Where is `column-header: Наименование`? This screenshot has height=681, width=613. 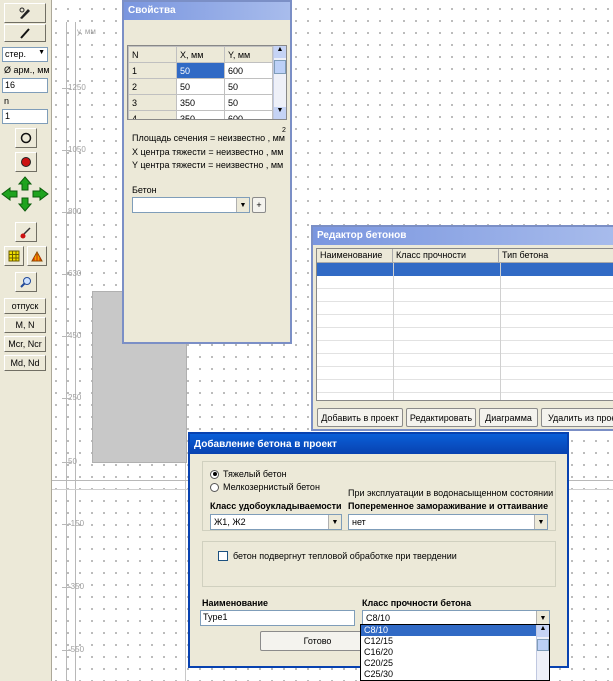 column-header: Наименование is located at coordinates (355, 255).